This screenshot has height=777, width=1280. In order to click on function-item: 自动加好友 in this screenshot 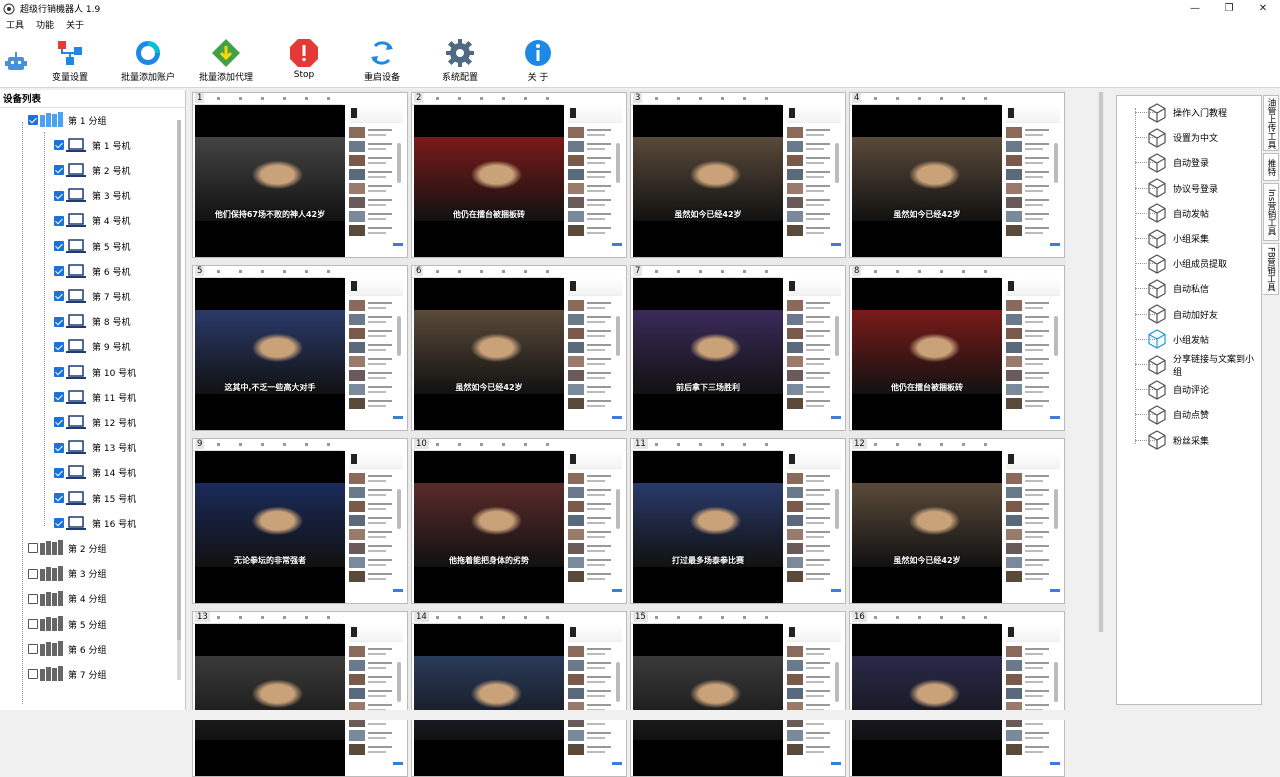, I will do `click(1172, 314)`.